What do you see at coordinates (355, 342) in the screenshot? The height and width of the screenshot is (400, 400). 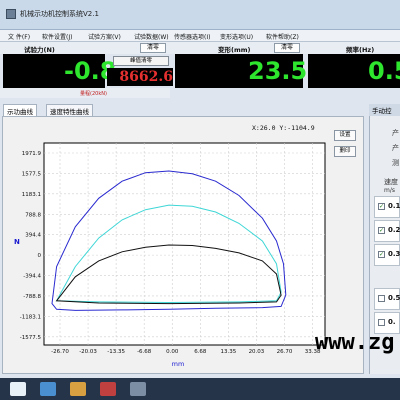 I see `watermark-text: www.zg` at bounding box center [355, 342].